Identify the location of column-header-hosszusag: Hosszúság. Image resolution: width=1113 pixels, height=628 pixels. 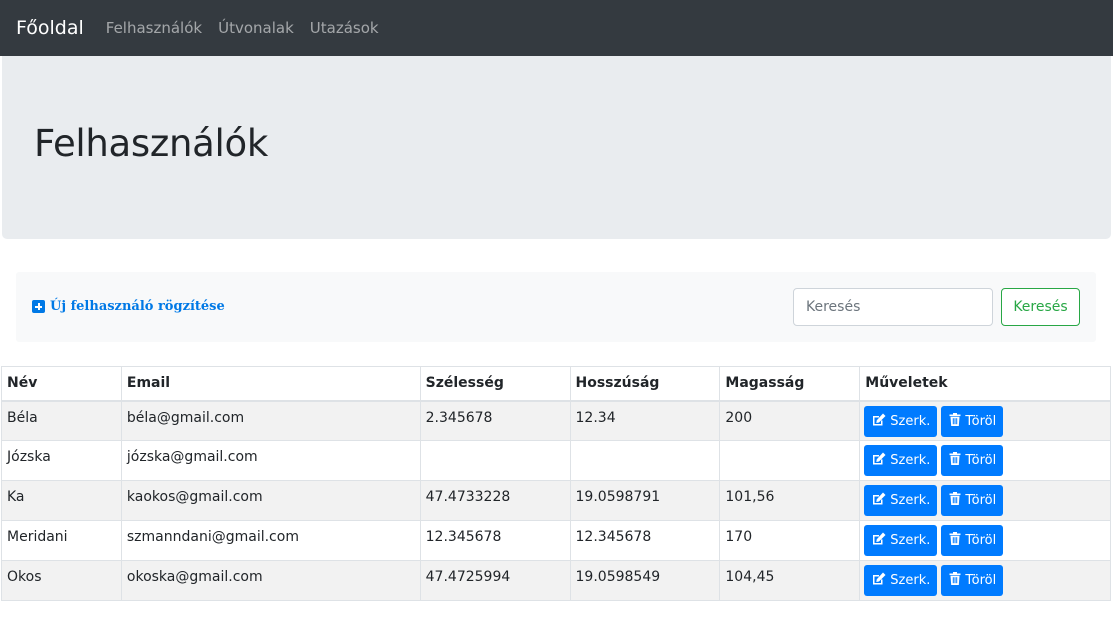
(645, 384).